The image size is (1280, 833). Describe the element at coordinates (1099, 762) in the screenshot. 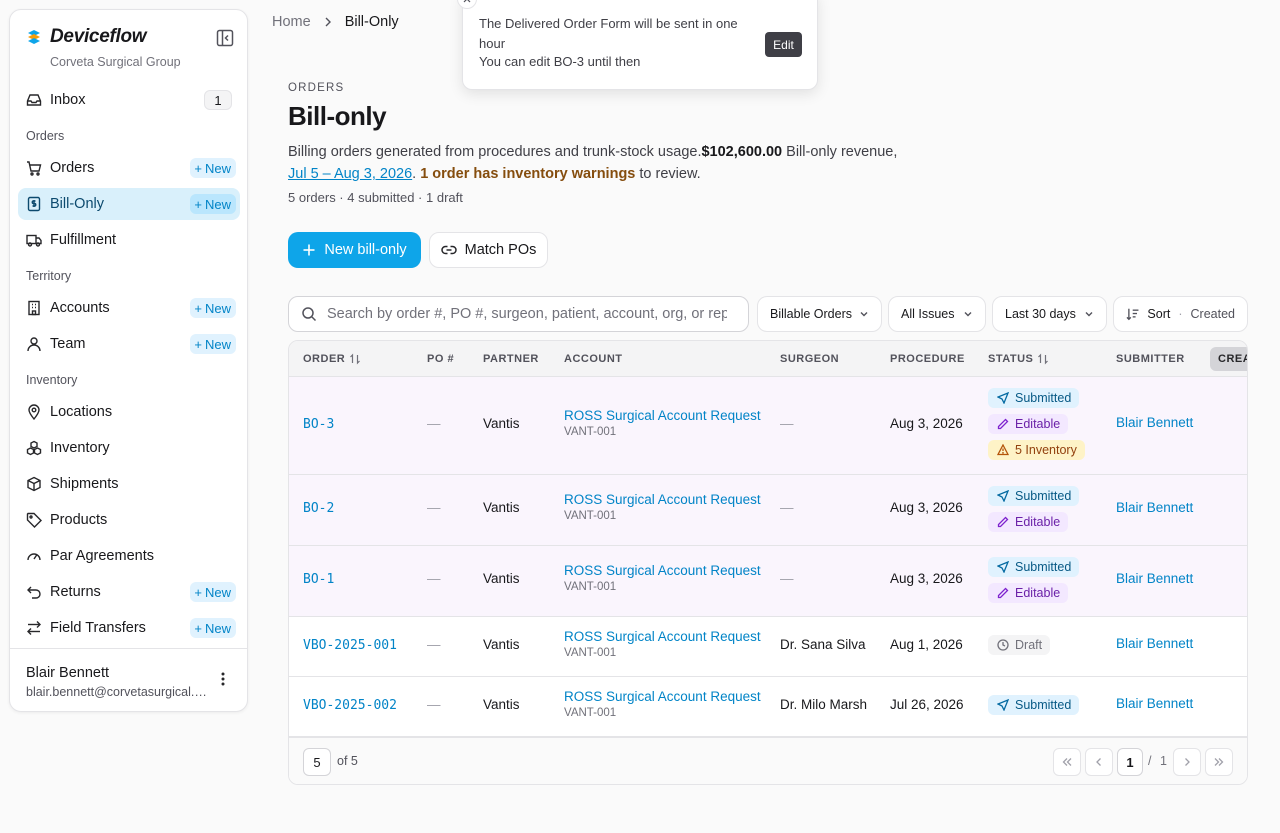

I see `prev-page-button` at that location.